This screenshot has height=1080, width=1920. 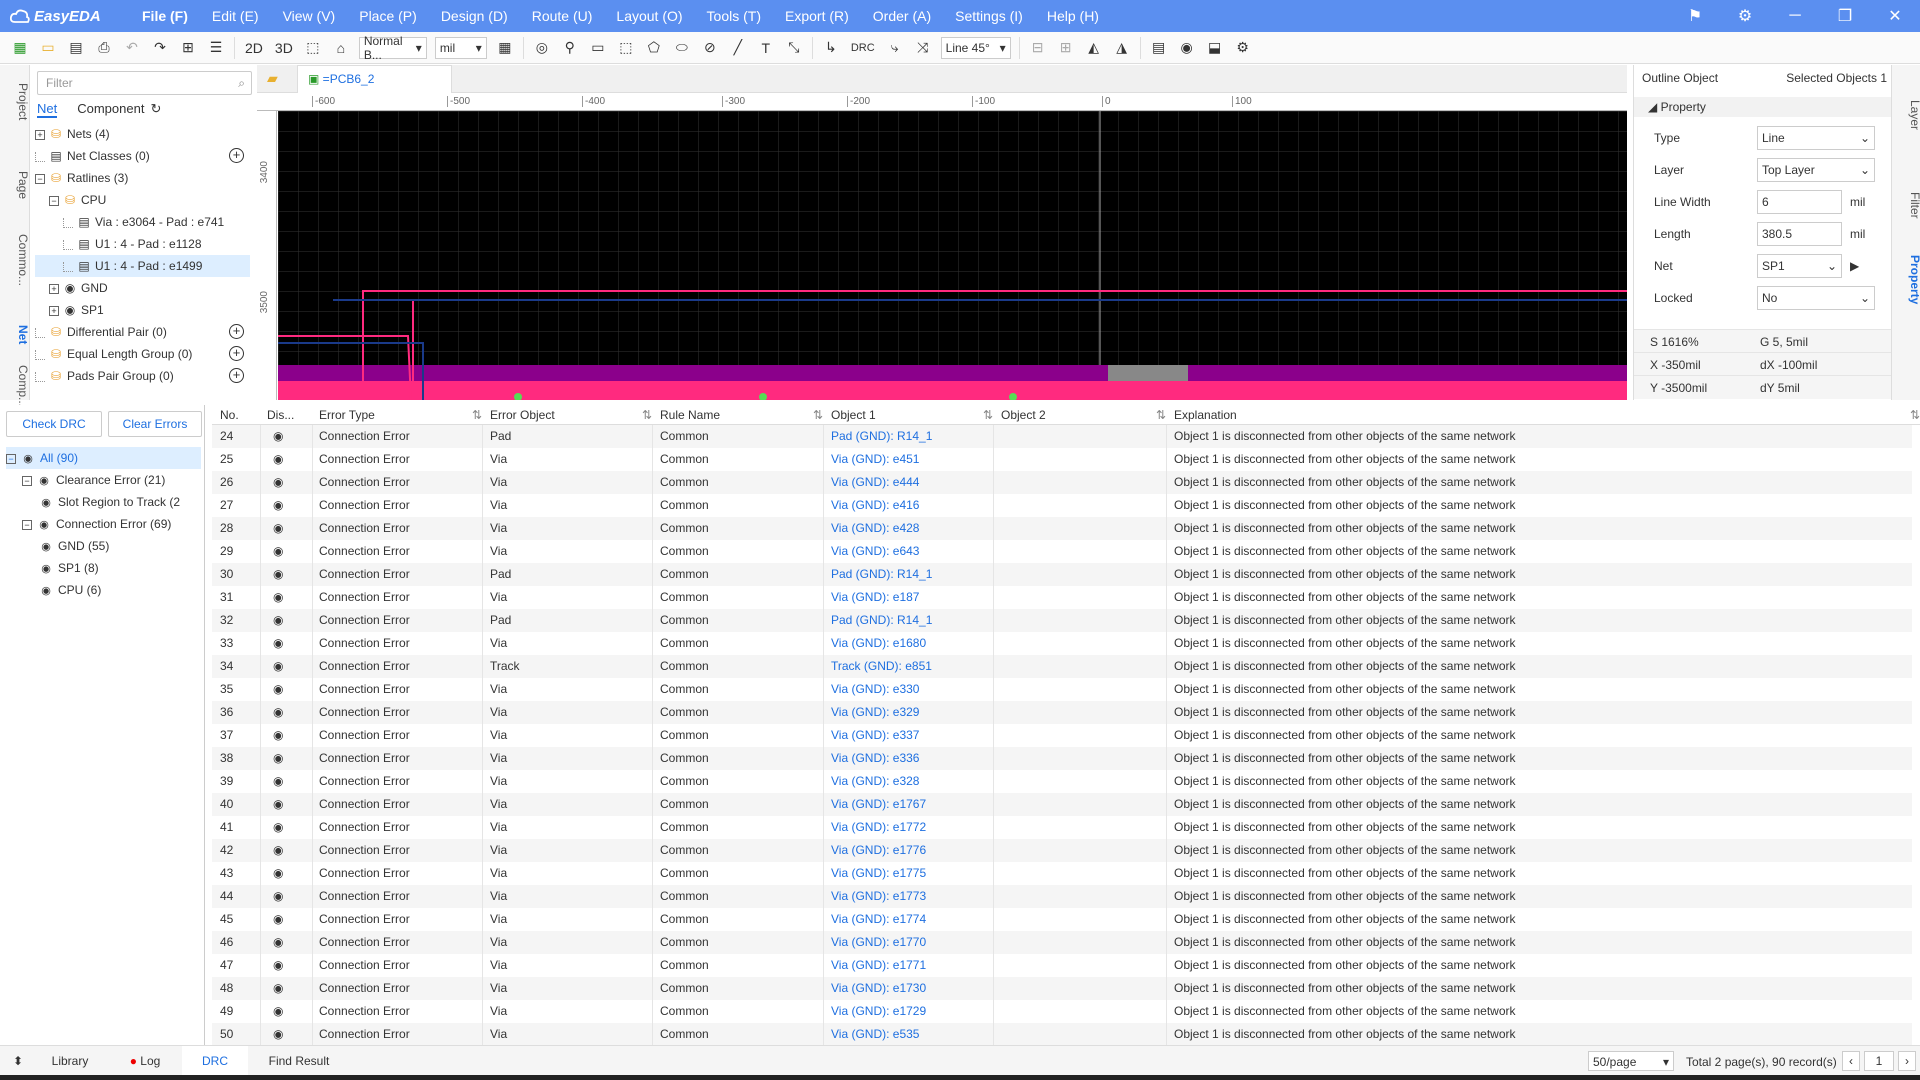 I want to click on object-1-link: Via (GND): e643, so click(x=875, y=551).